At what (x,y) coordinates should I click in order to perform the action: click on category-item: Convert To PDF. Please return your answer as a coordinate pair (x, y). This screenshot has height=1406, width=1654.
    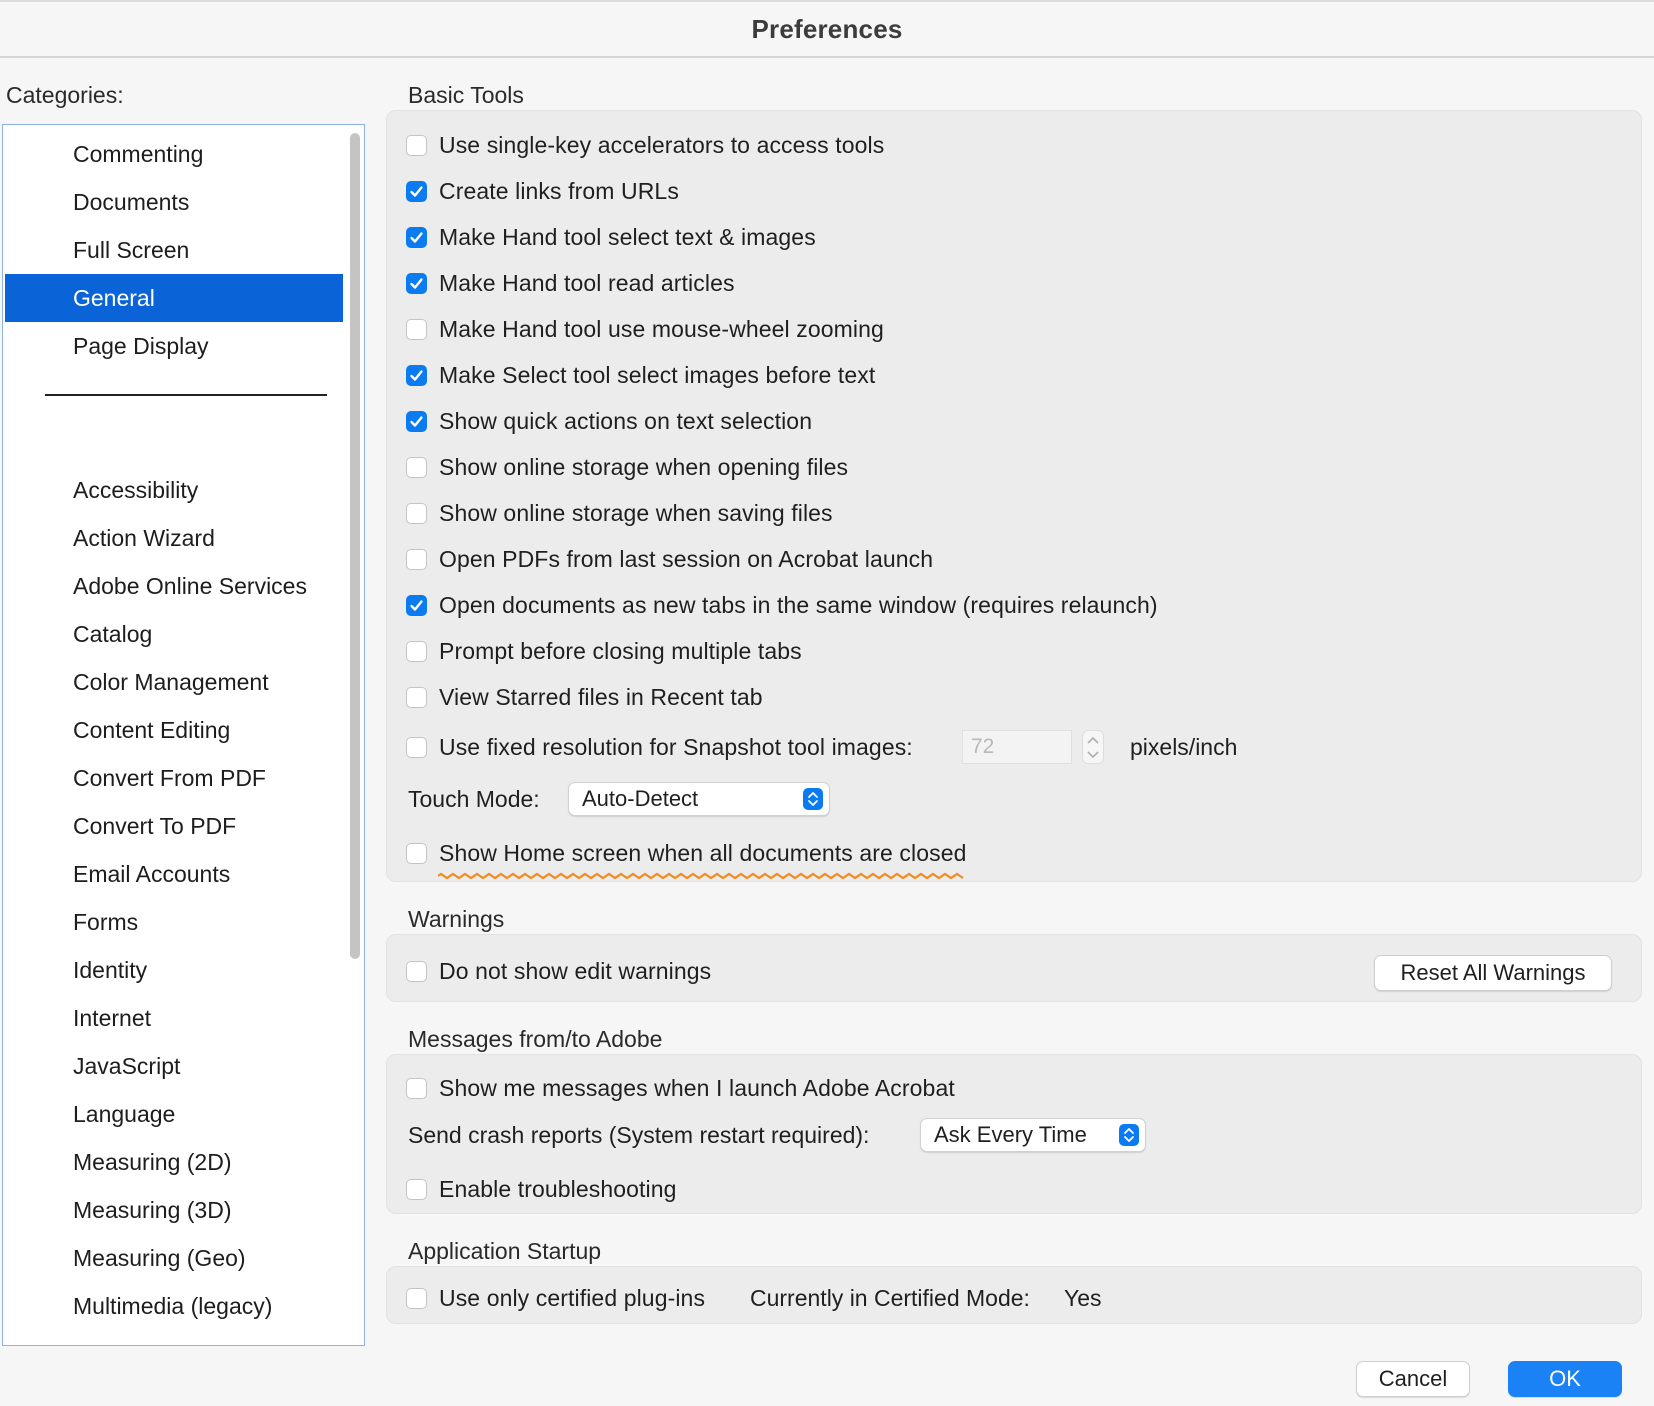
    Looking at the image, I should click on (174, 826).